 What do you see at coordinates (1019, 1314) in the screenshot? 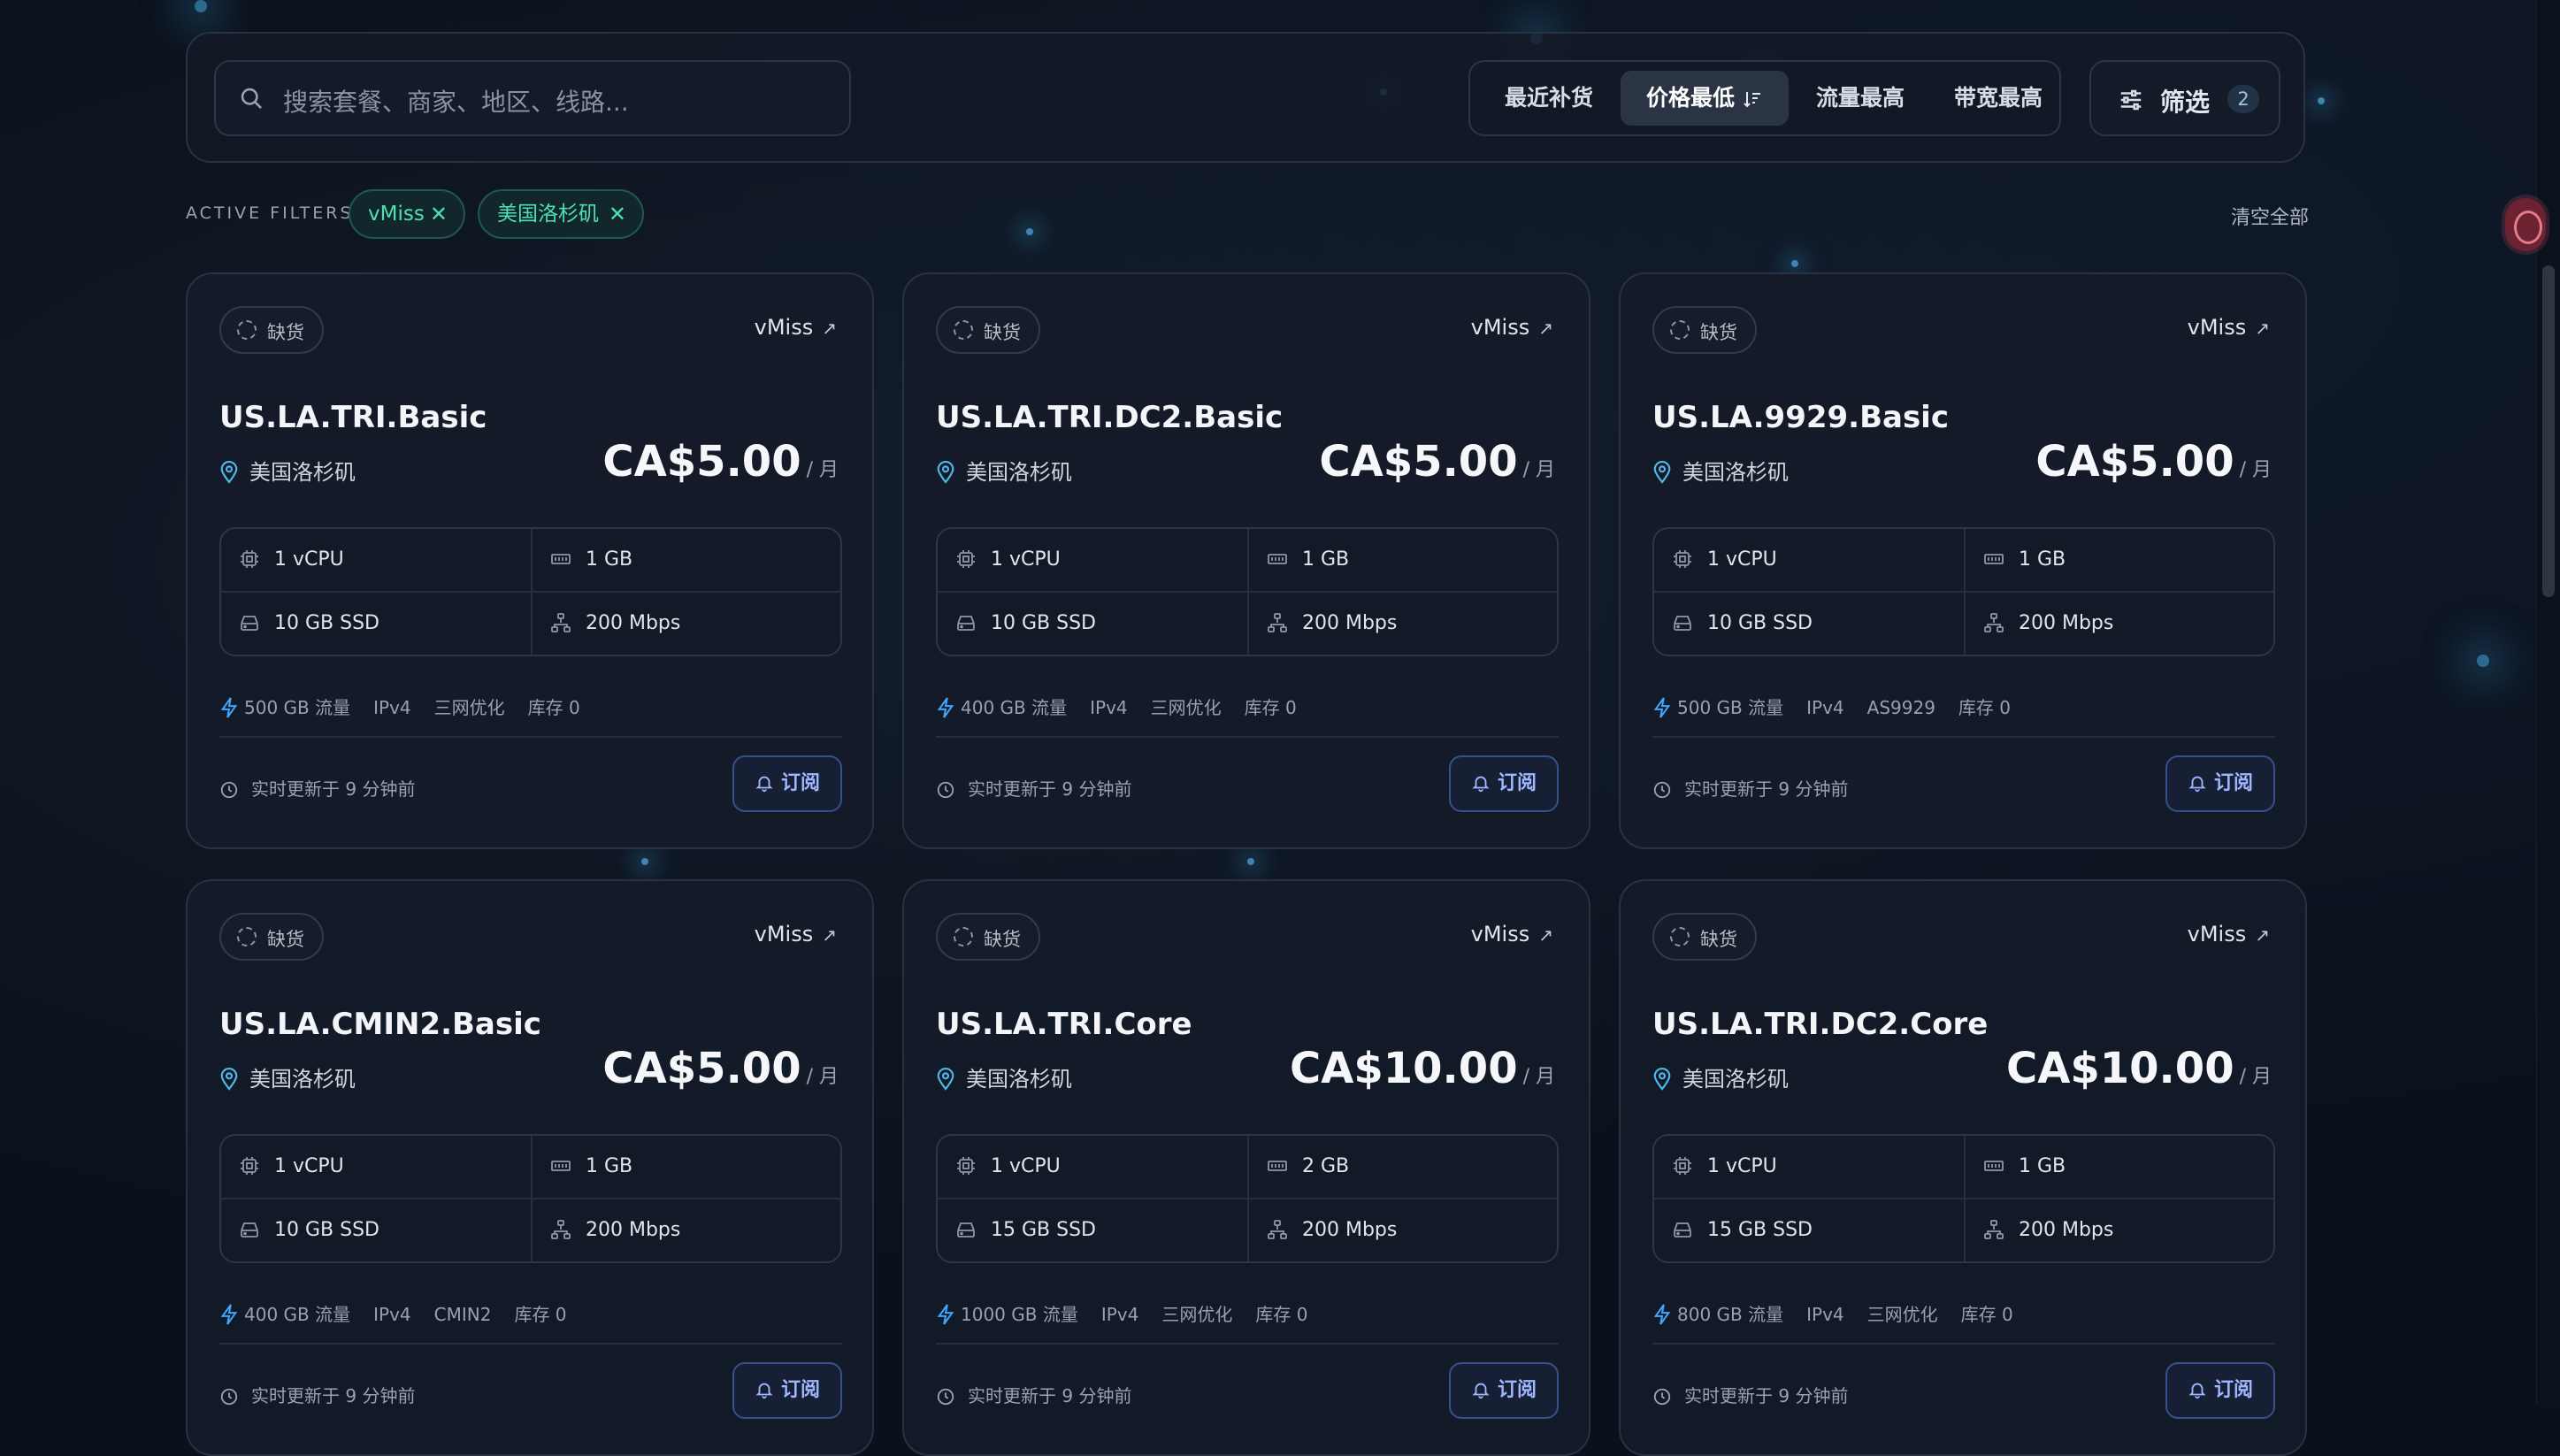
I see `traffic-tag: 1000 GB 流量` at bounding box center [1019, 1314].